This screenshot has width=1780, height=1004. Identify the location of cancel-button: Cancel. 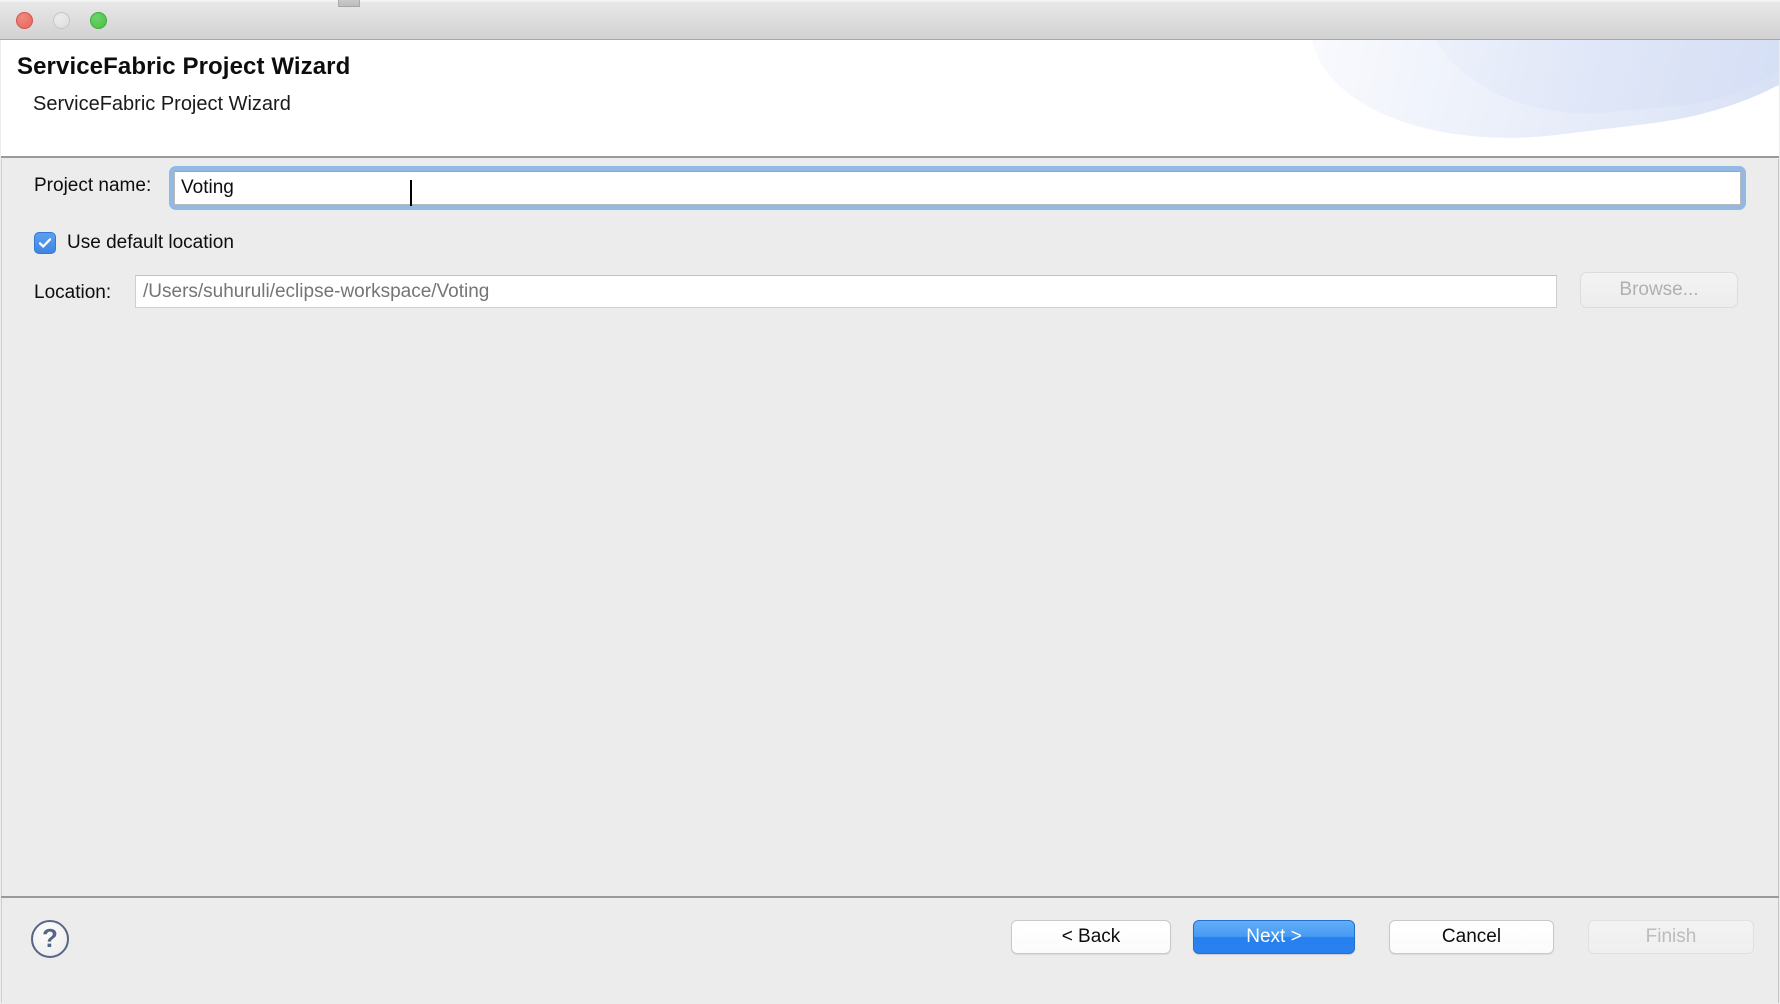
(1471, 937).